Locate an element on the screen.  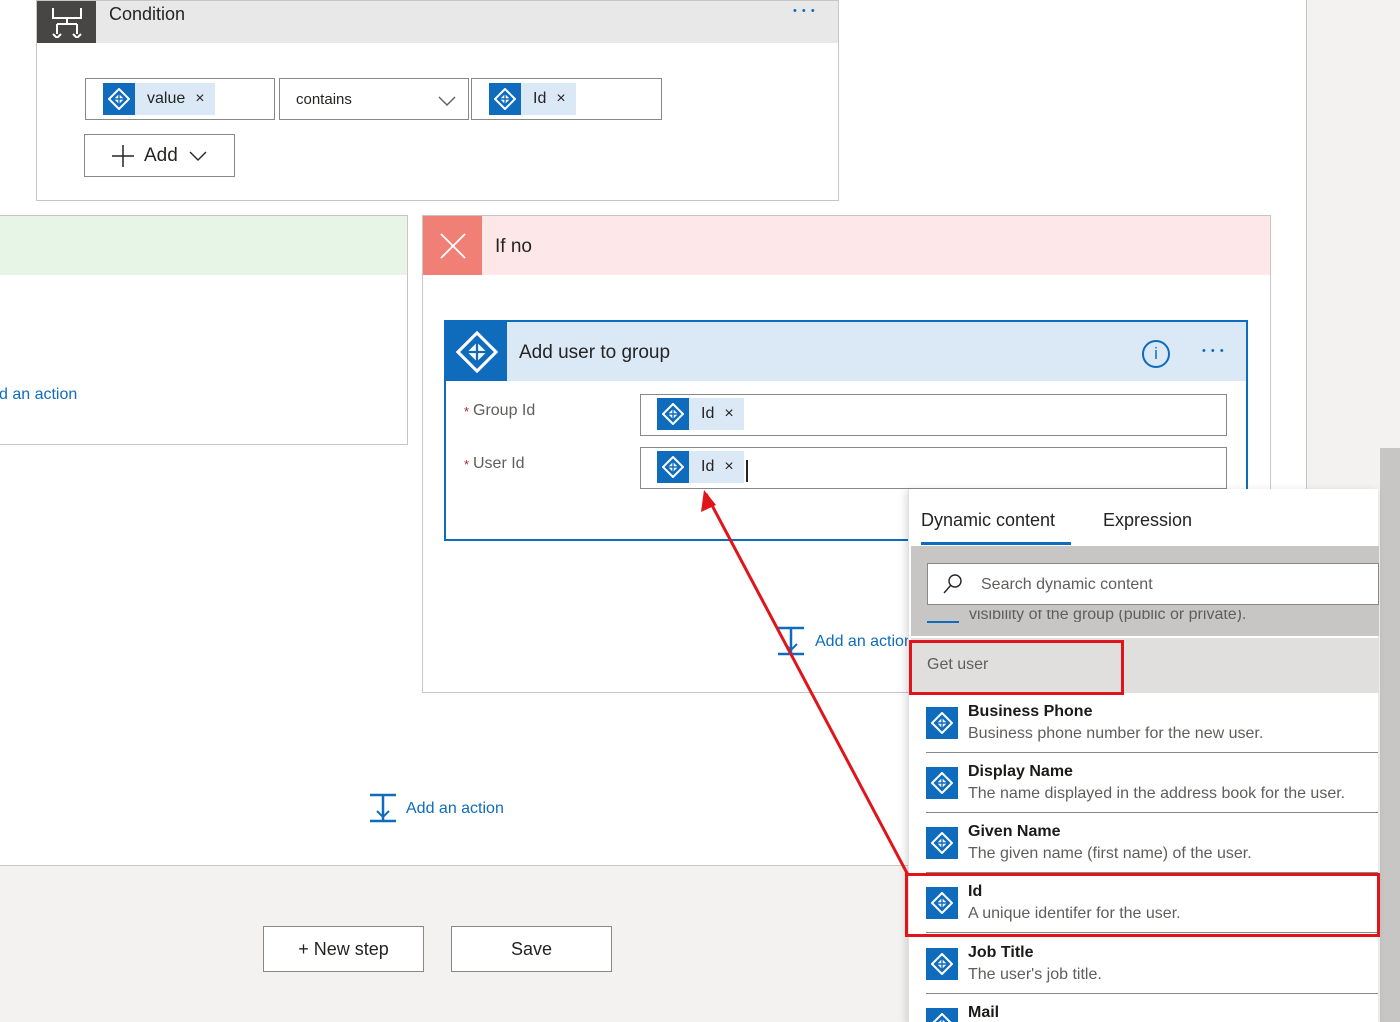
if-no-add-action: Add an action is located at coordinates (846, 641).